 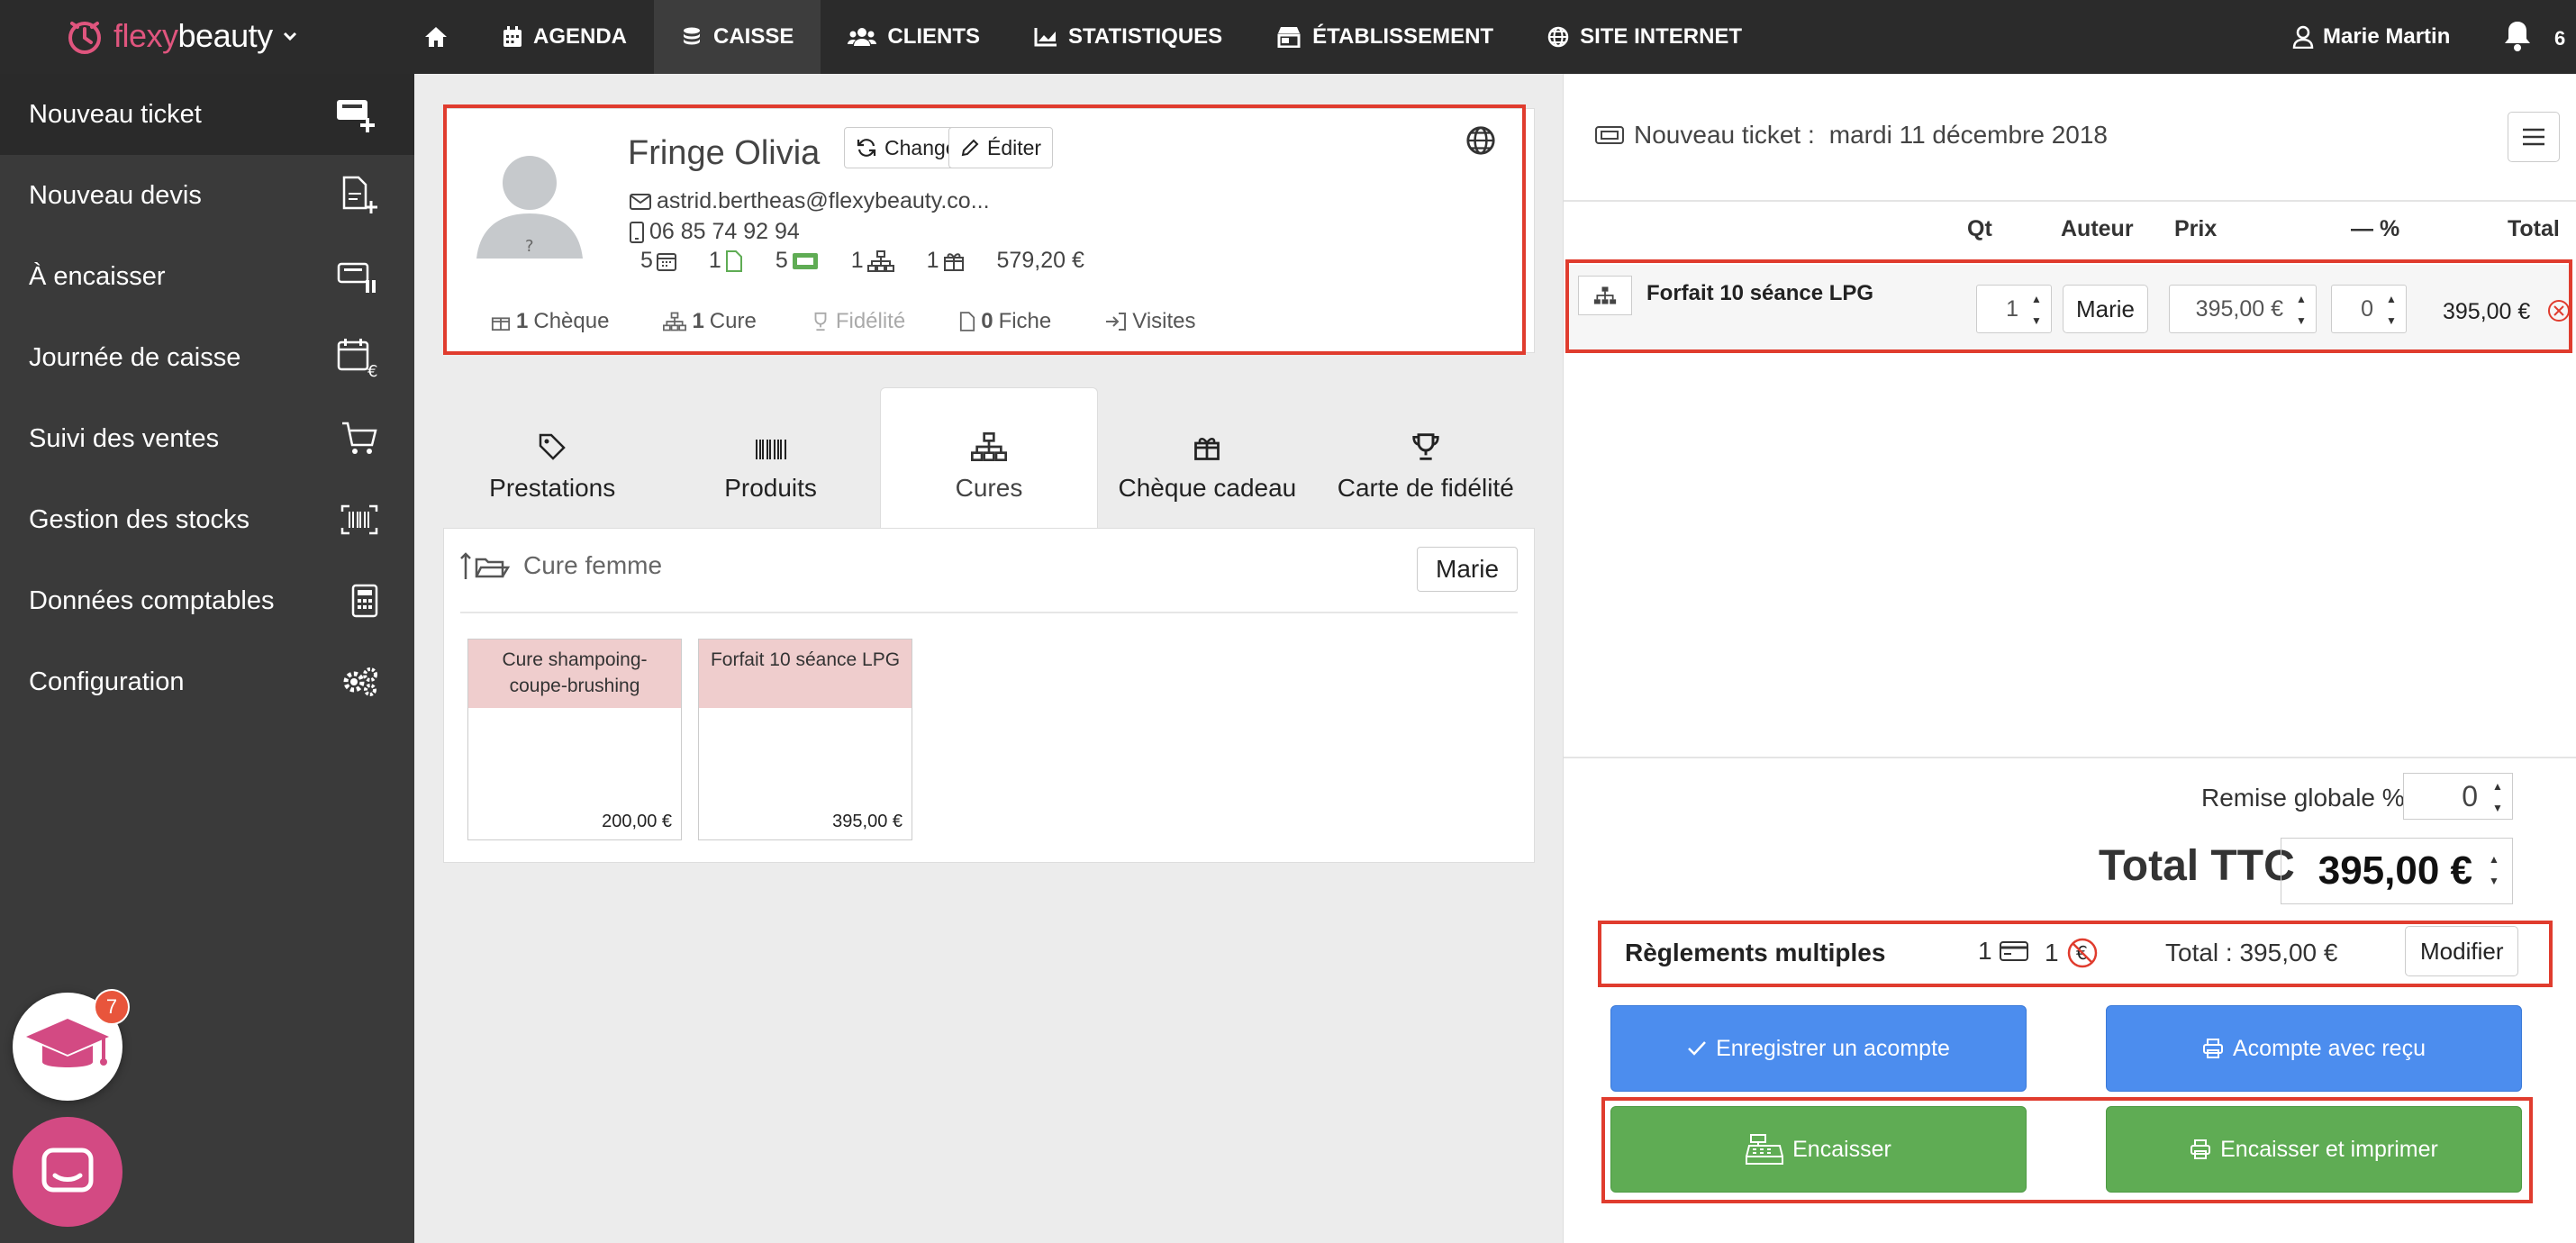 What do you see at coordinates (726, 261) in the screenshot?
I see `stat-documents: 1` at bounding box center [726, 261].